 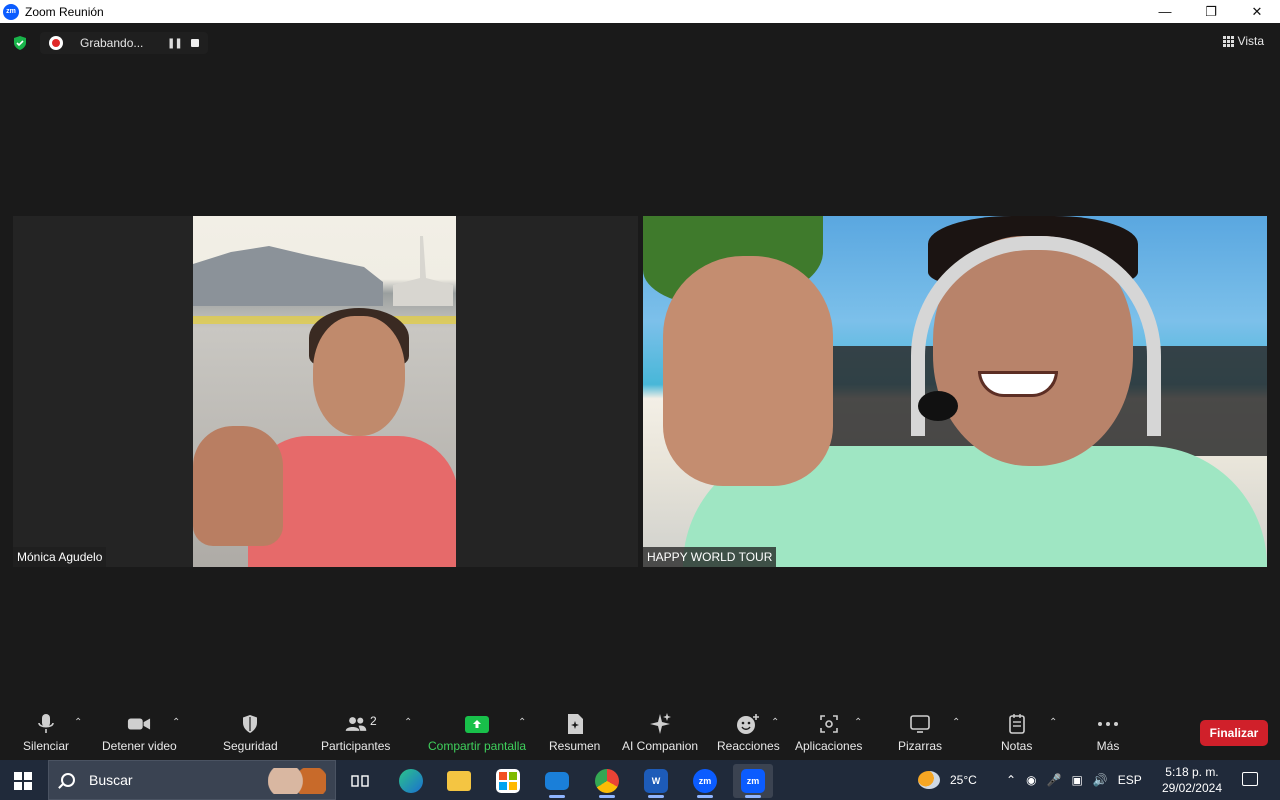 What do you see at coordinates (78, 722) in the screenshot?
I see `audio-options-caret-icon: ⌃` at bounding box center [78, 722].